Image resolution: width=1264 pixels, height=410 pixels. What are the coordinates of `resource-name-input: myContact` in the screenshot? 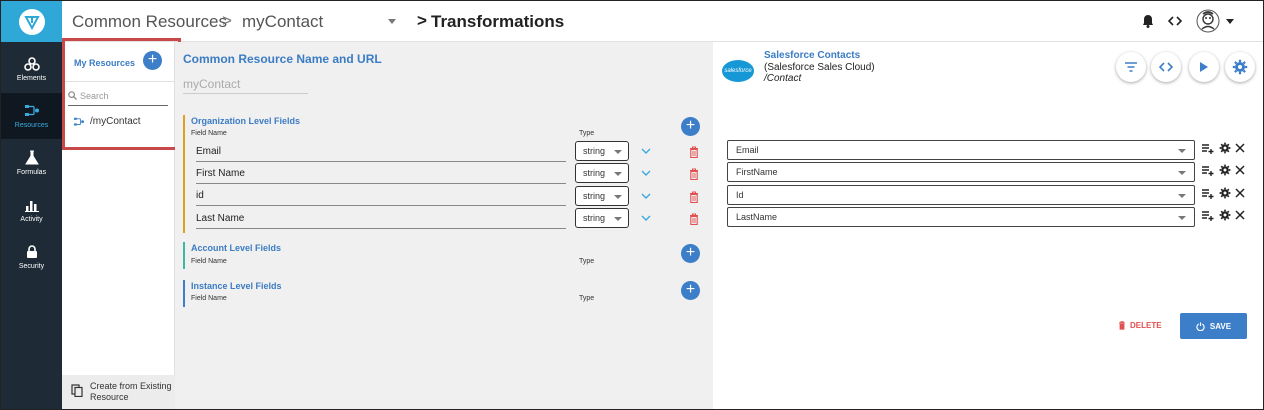 It's located at (245, 85).